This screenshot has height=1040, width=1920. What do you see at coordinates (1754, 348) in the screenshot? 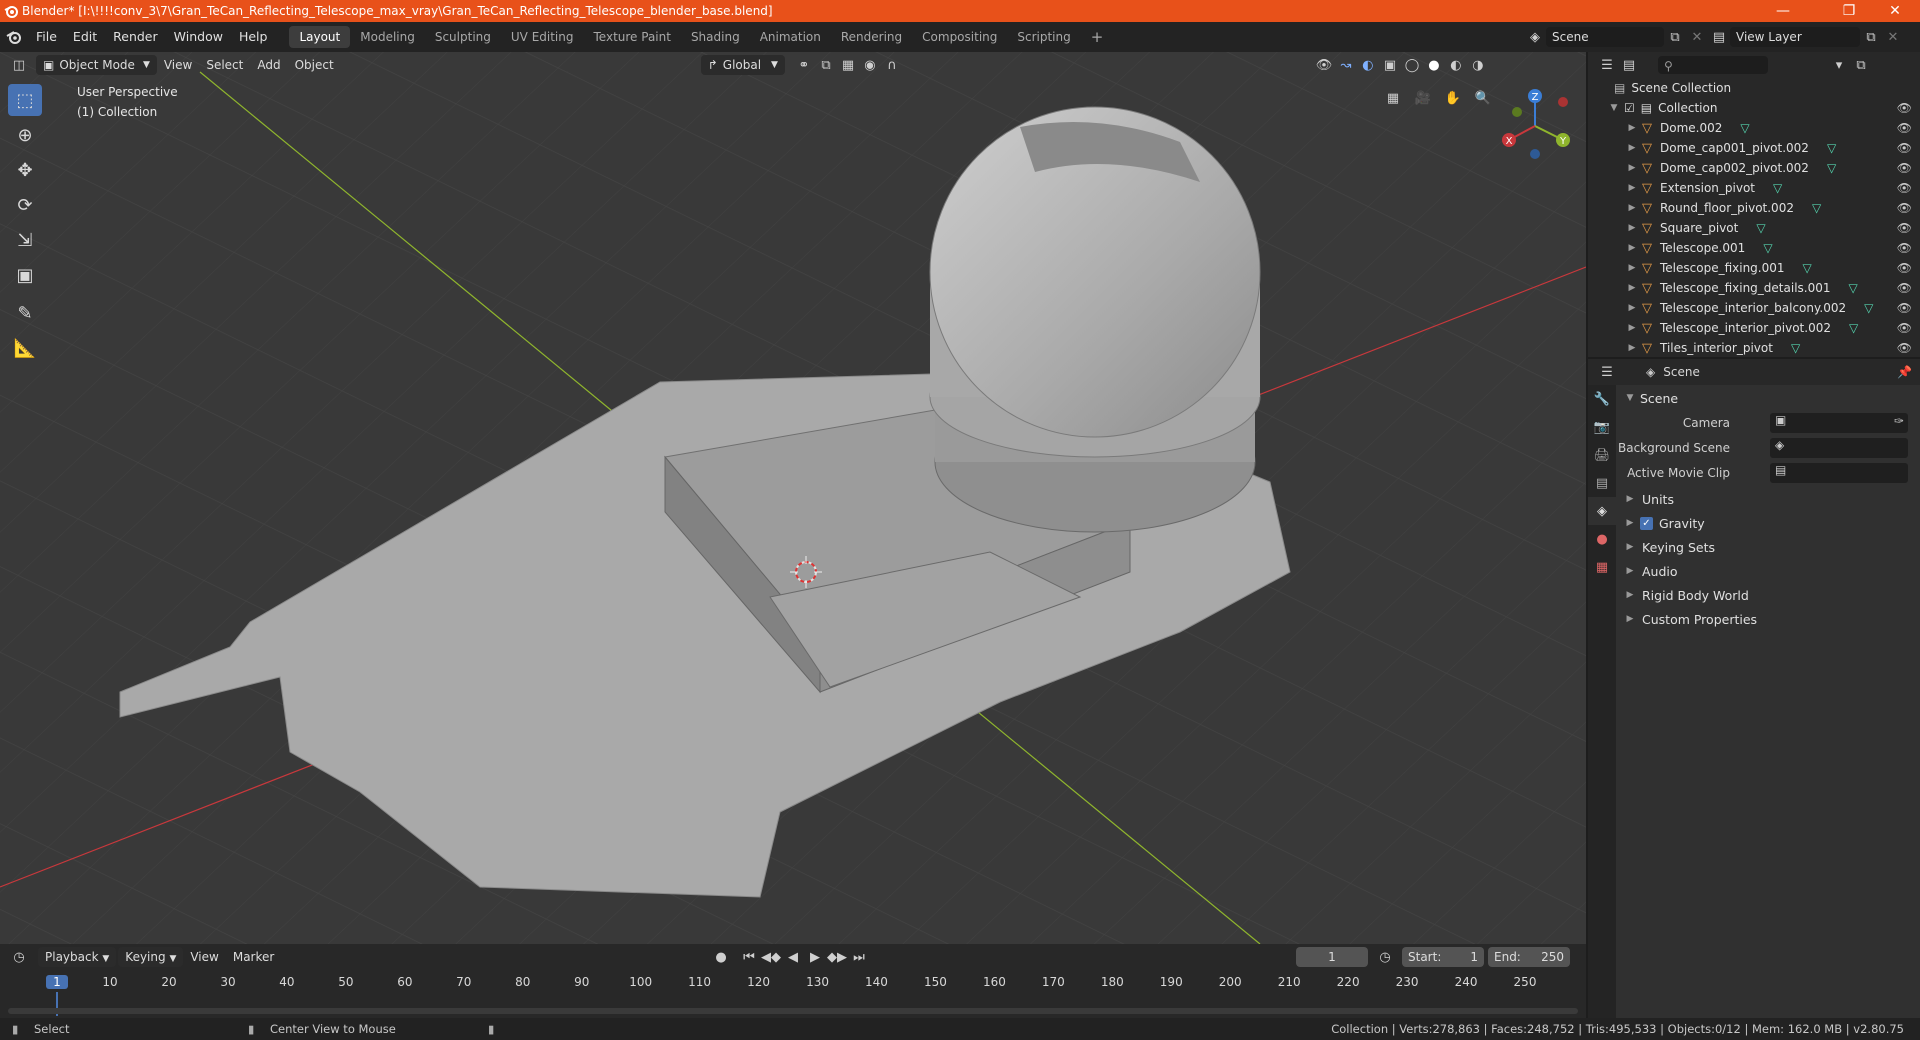
I see `outliner-item: ▶ ▽ Tiles_interior_pivot ▽ 👁` at bounding box center [1754, 348].